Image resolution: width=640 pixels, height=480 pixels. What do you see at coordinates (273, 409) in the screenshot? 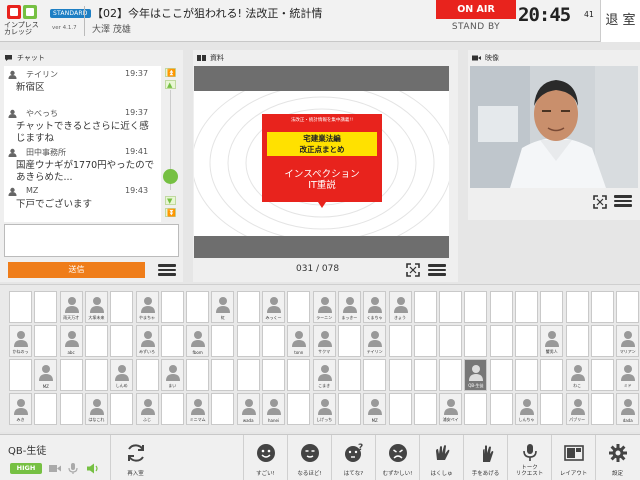
I see `seat-occupied: hanei` at bounding box center [273, 409].